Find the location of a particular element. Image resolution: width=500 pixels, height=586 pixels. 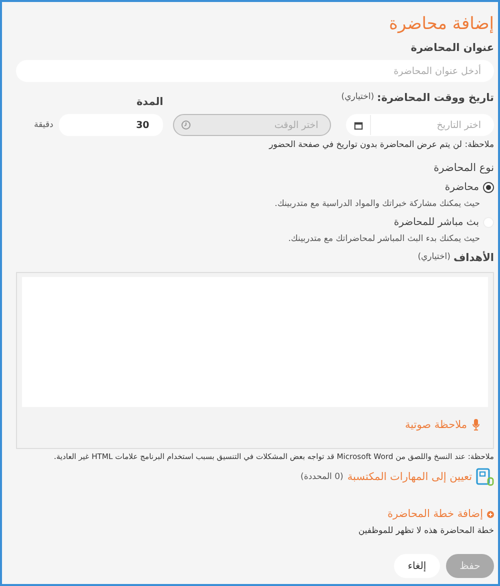

note-text: ملاحظة: لن يتم عرض المحاضرة بدون تواريخ في صفحة الحضور is located at coordinates (381, 145).